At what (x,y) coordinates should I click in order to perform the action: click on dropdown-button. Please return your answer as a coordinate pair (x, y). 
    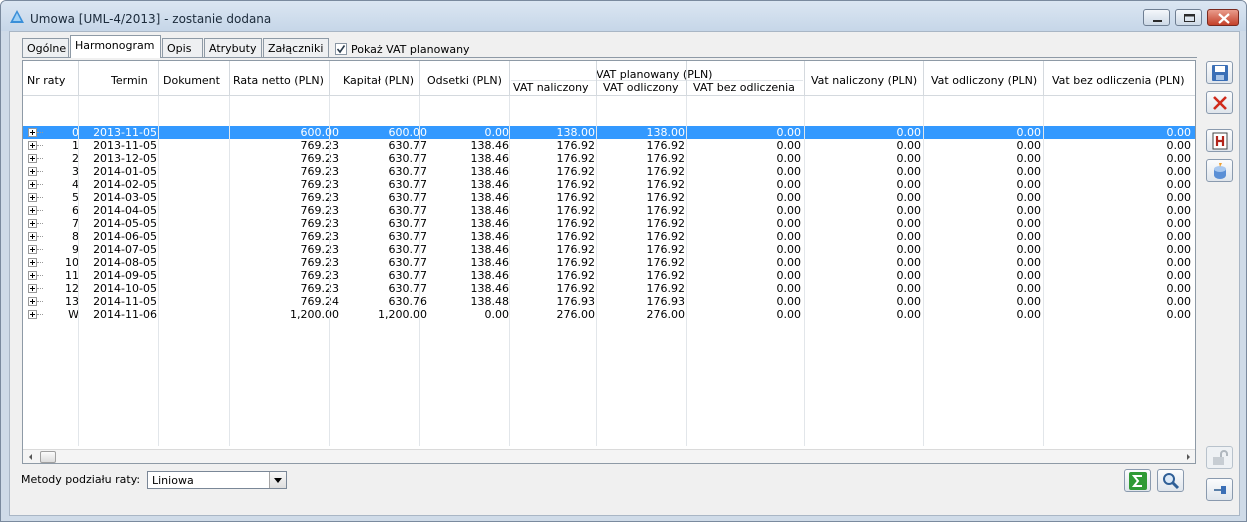
    Looking at the image, I should click on (277, 480).